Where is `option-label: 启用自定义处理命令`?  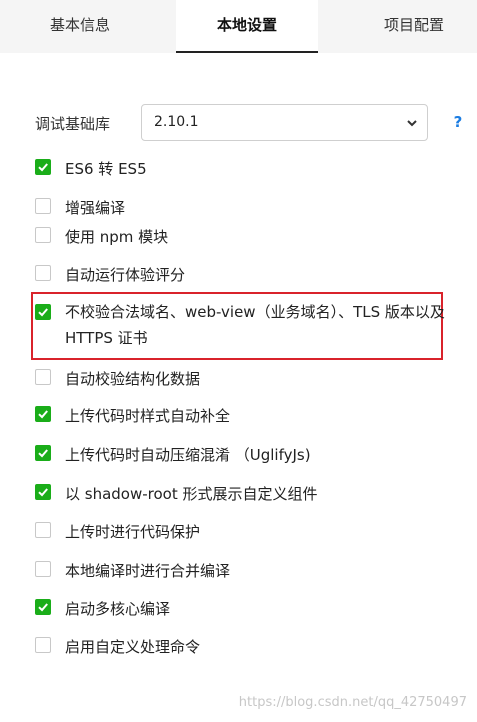
option-label: 启用自定义处理命令 is located at coordinates (133, 647).